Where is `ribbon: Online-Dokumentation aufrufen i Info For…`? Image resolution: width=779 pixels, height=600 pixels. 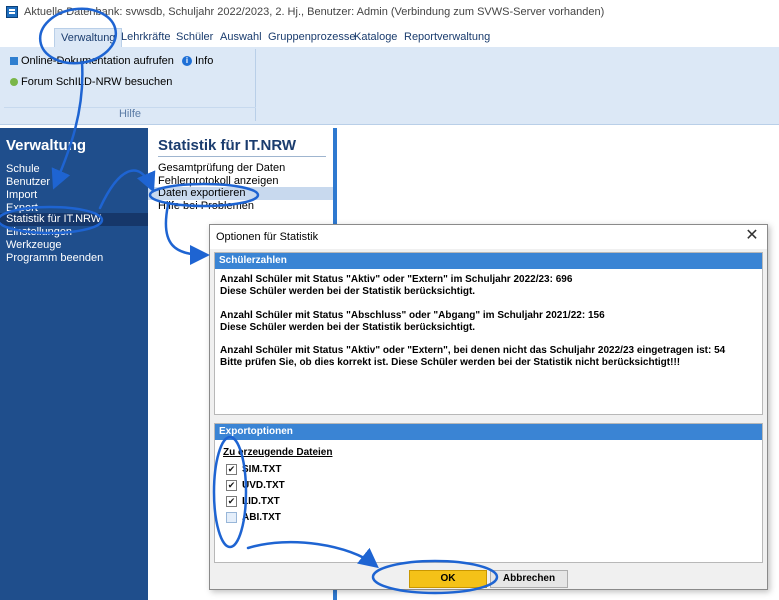
ribbon: Online-Dokumentation aufrufen i Info For… is located at coordinates (389, 86).